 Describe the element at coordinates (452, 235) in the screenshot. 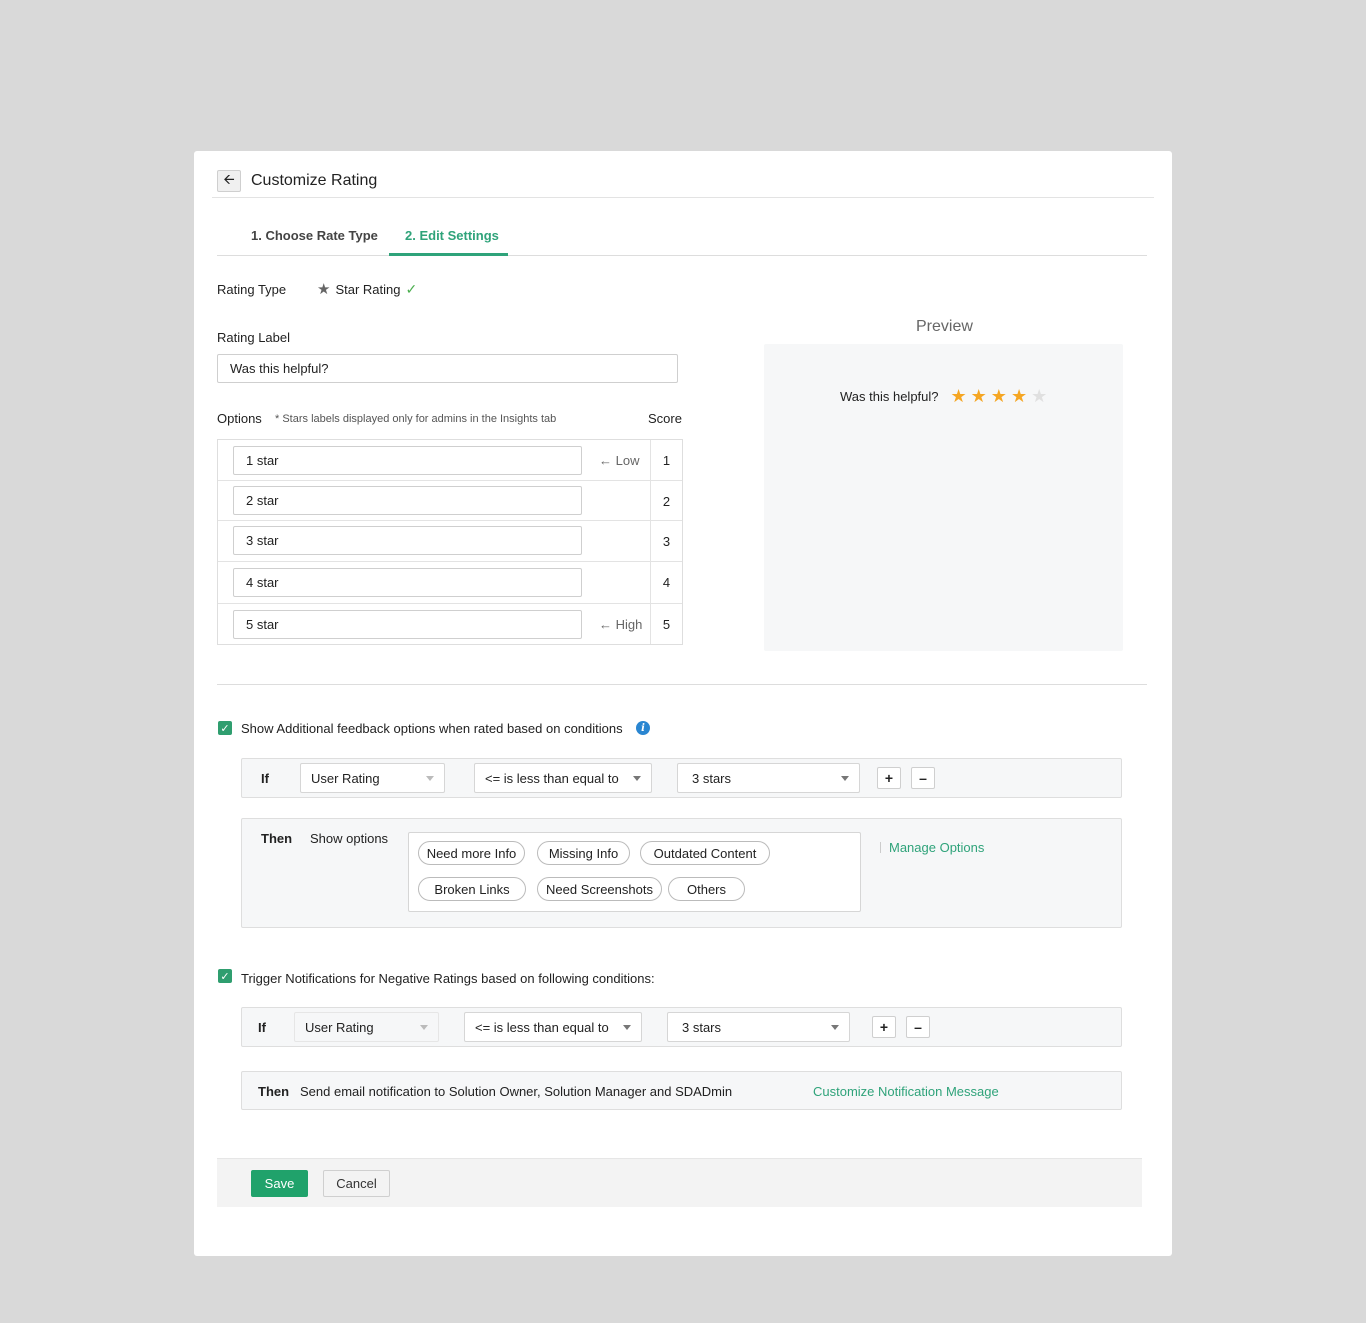

I see `tab-edit-settings: 2. Edit Settings` at that location.